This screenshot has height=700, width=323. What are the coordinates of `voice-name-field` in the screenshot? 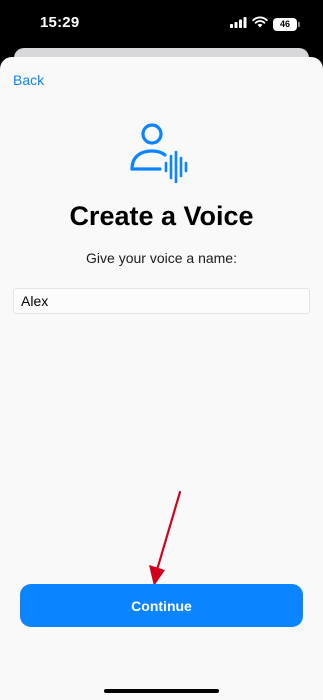 It's located at (161, 301).